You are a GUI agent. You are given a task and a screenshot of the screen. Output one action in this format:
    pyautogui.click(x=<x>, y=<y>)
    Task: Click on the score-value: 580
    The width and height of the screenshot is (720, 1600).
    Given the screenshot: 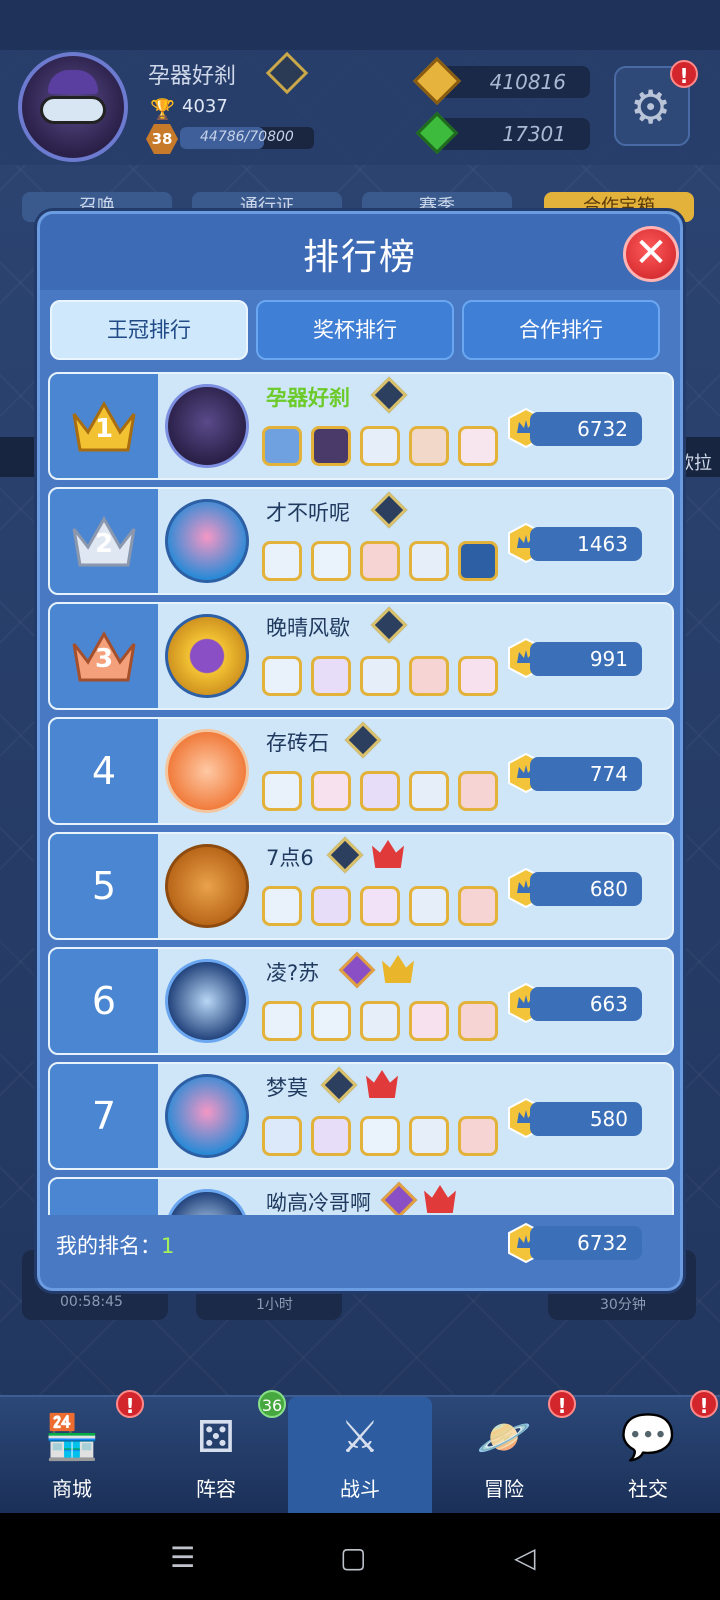 What is the action you would take?
    pyautogui.click(x=586, y=1119)
    